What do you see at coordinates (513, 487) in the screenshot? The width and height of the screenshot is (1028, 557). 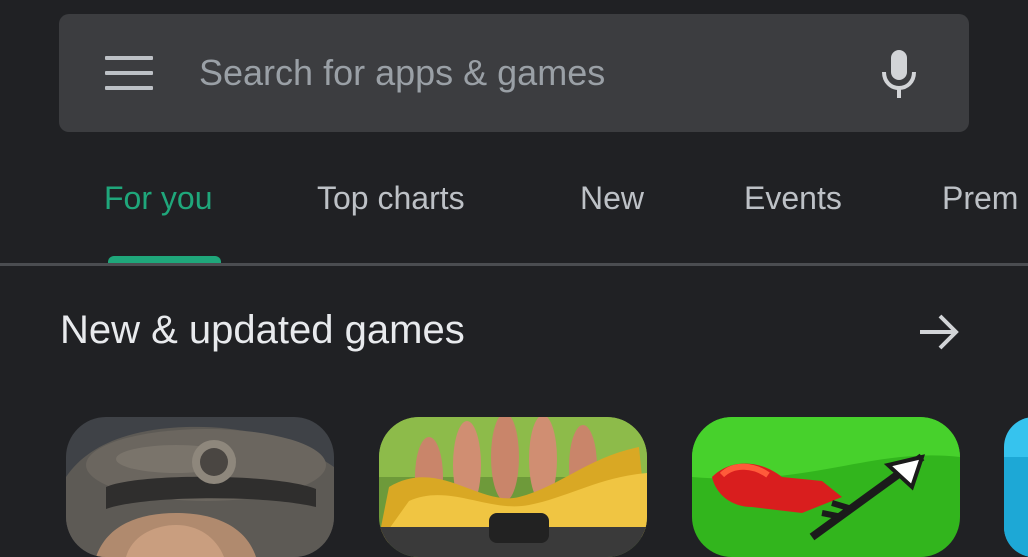 I see `app-icon-coin-hands-game` at bounding box center [513, 487].